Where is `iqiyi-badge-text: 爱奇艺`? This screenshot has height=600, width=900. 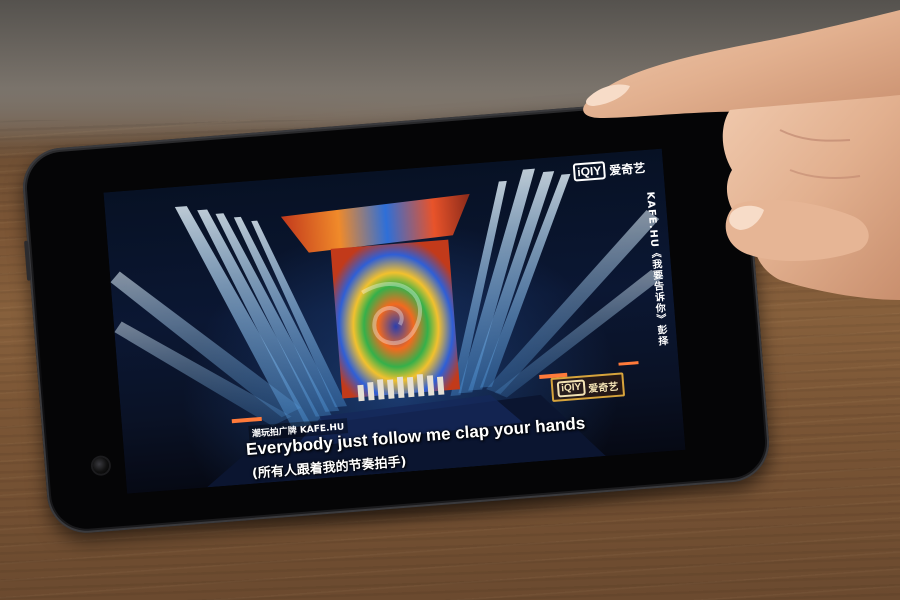 iqiyi-badge-text: 爱奇艺 is located at coordinates (603, 388).